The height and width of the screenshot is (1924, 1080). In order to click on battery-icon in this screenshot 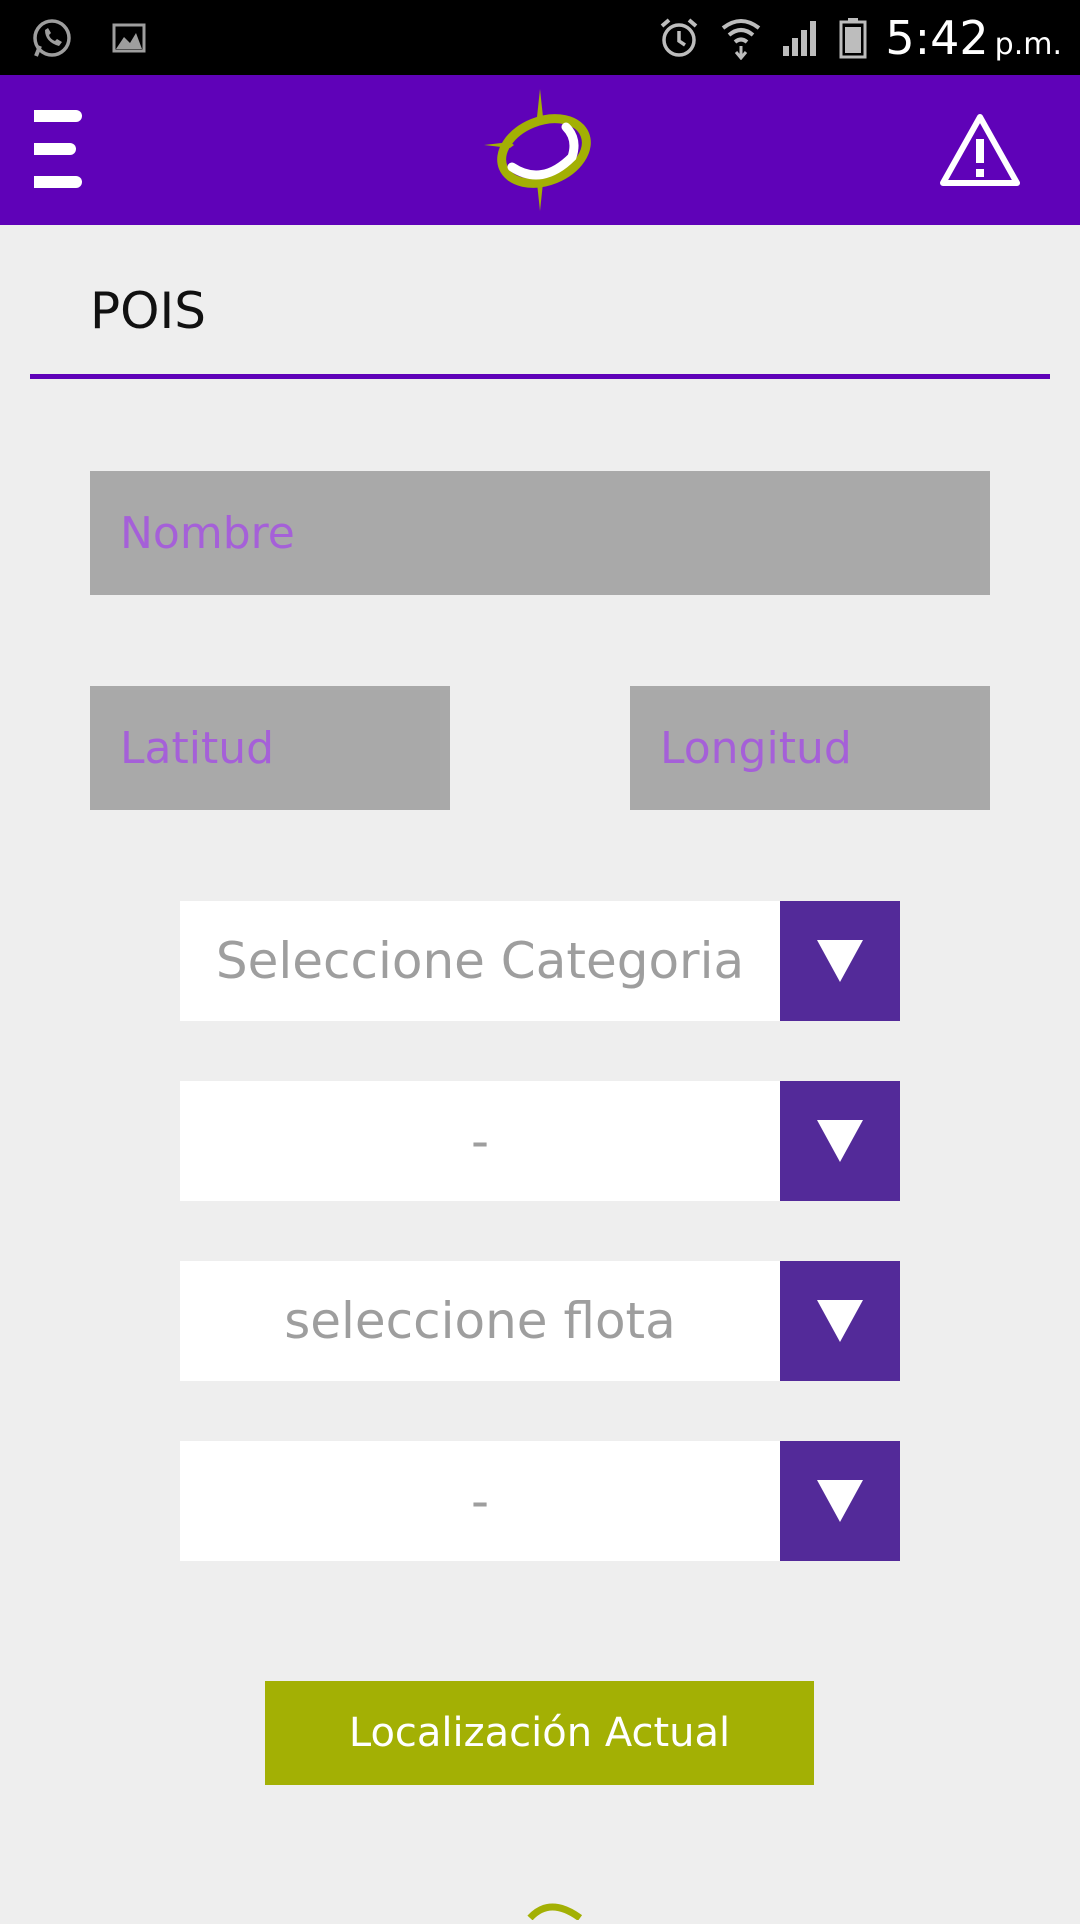, I will do `click(853, 38)`.